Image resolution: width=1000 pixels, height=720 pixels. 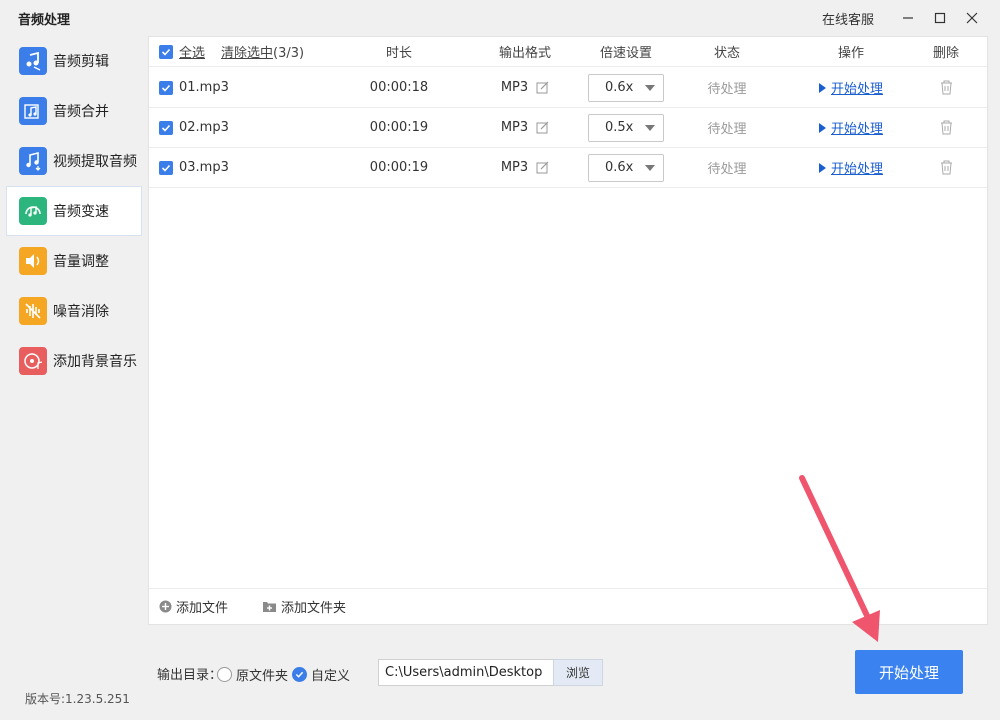 I want to click on sidebar-item-audio-speed: 音频变速, so click(x=74, y=211).